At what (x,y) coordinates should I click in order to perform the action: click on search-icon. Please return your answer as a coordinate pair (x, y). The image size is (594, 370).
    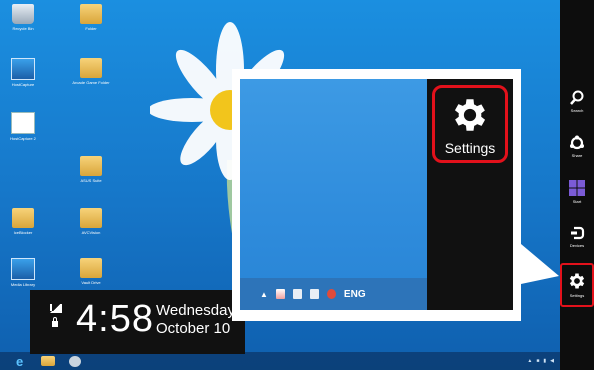
    Looking at the image, I should click on (577, 97).